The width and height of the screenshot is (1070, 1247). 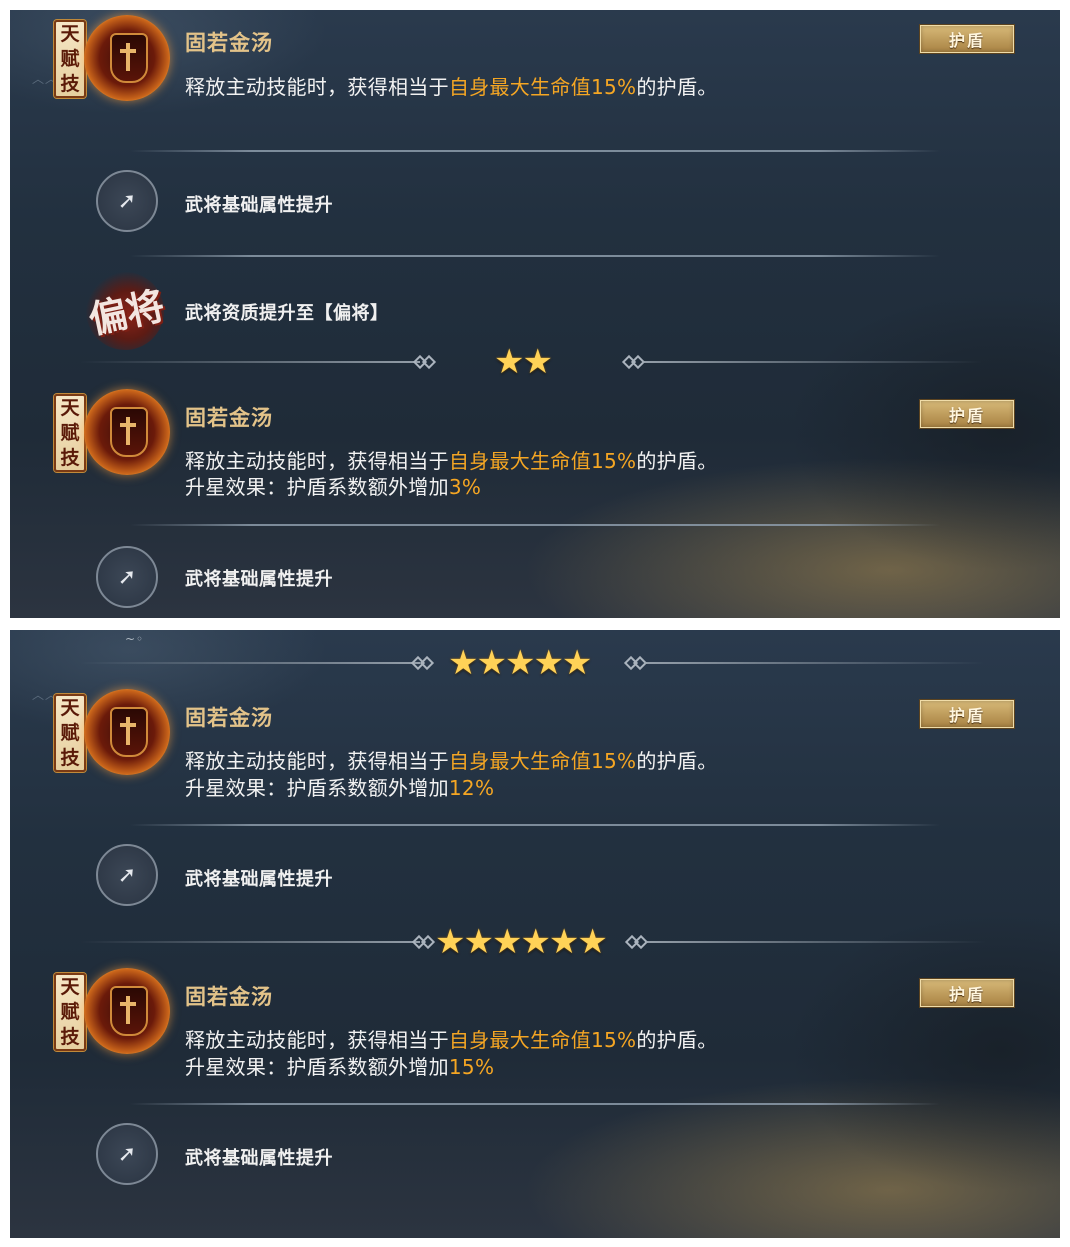 I want to click on star-rating-2: ★★, so click(x=523, y=362).